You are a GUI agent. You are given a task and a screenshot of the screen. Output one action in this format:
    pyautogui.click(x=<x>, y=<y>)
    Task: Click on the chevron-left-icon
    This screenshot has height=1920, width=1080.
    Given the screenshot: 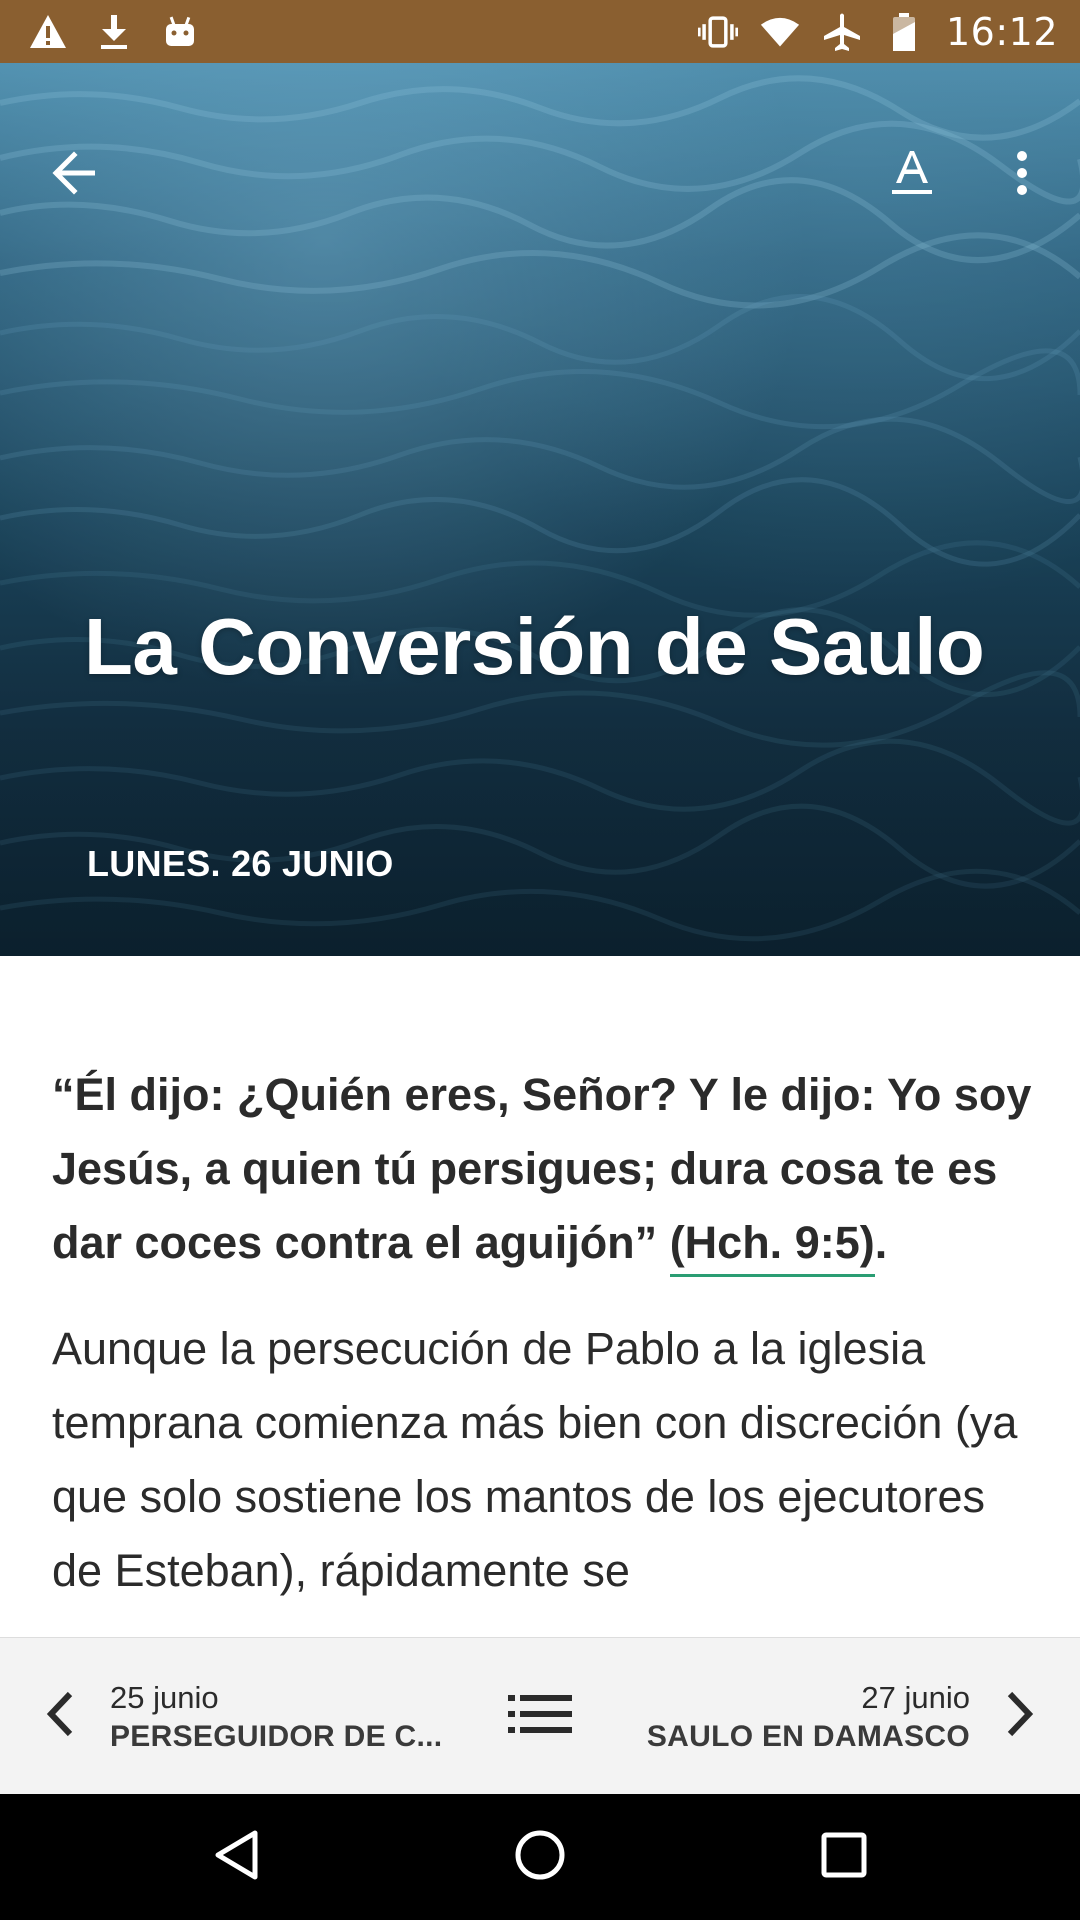 What is the action you would take?
    pyautogui.click(x=60, y=1716)
    